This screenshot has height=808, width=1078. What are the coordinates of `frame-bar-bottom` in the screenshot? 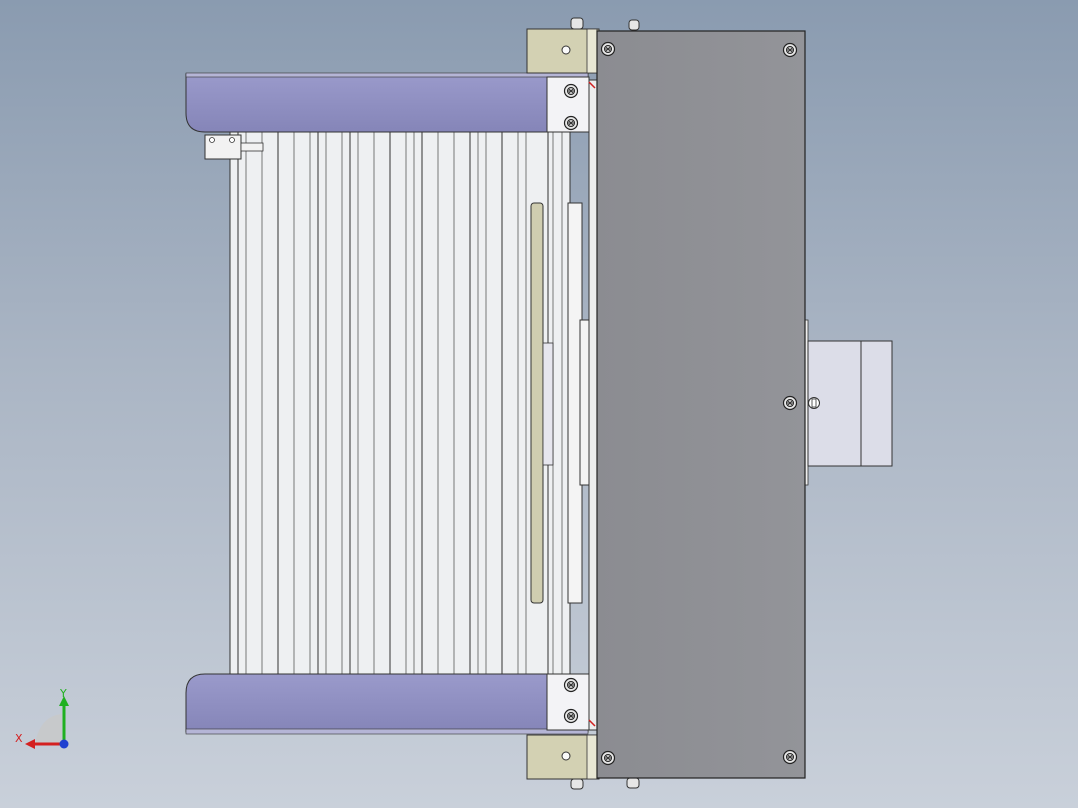 It's located at (387, 704).